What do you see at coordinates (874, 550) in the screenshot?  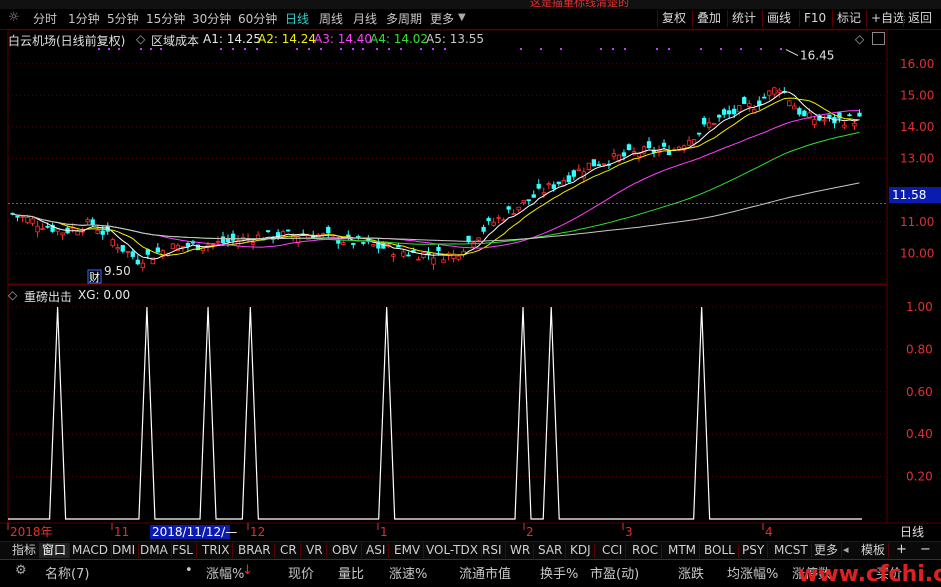 I see `template-button: 模板` at bounding box center [874, 550].